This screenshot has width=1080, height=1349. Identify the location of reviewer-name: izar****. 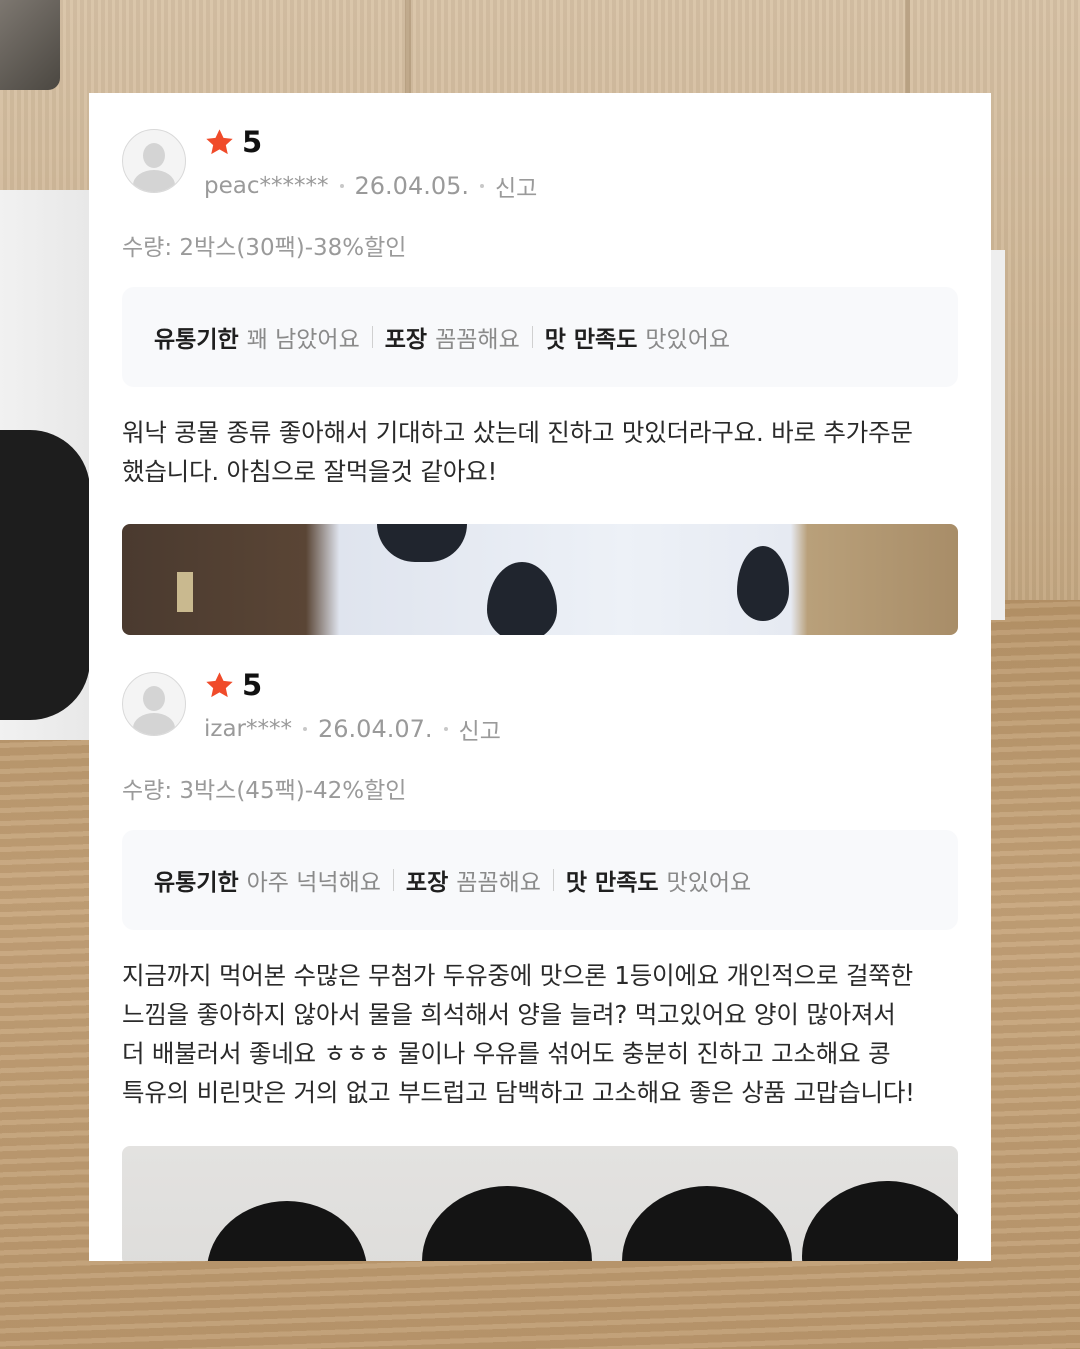
(248, 729).